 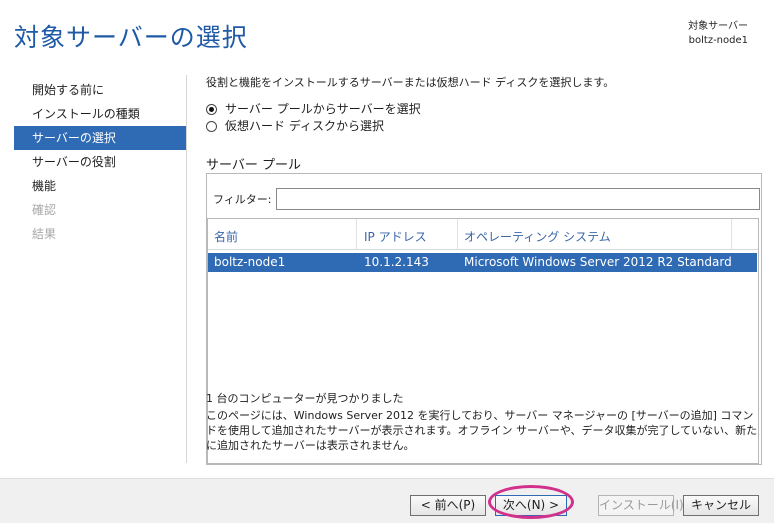 What do you see at coordinates (100, 114) in the screenshot?
I see `nav-item-installation-type: インストールの種類` at bounding box center [100, 114].